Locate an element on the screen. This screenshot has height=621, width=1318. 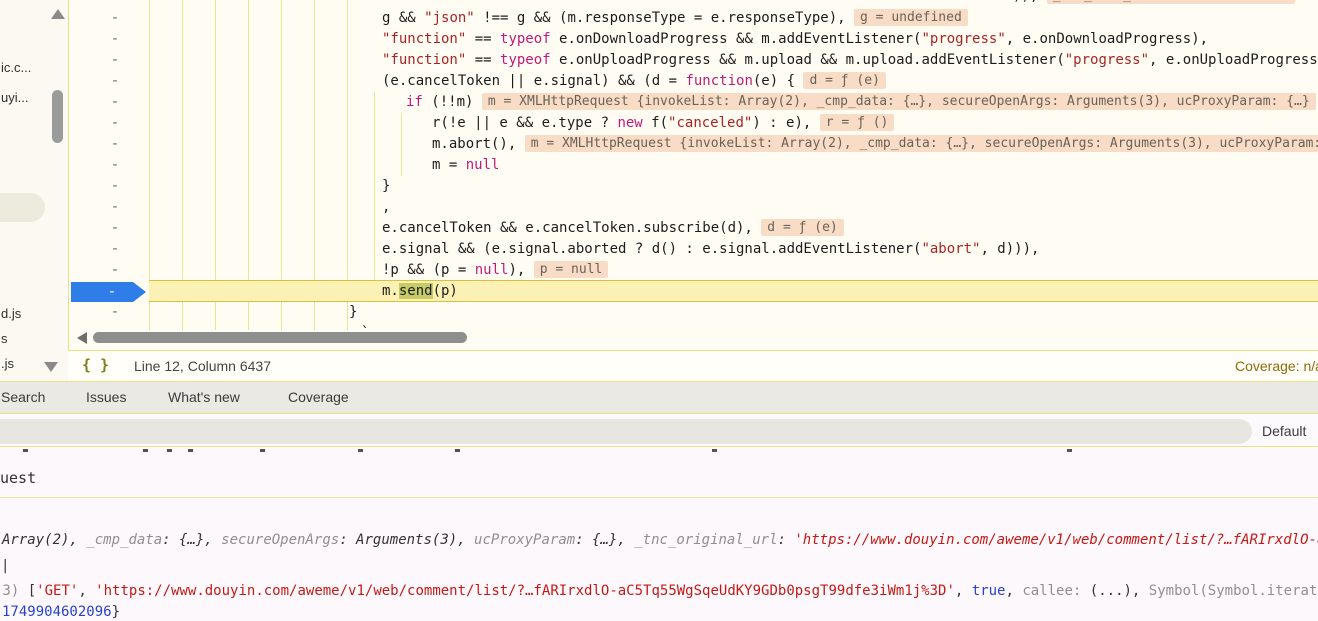
code-text: , is located at coordinates (386, 207).